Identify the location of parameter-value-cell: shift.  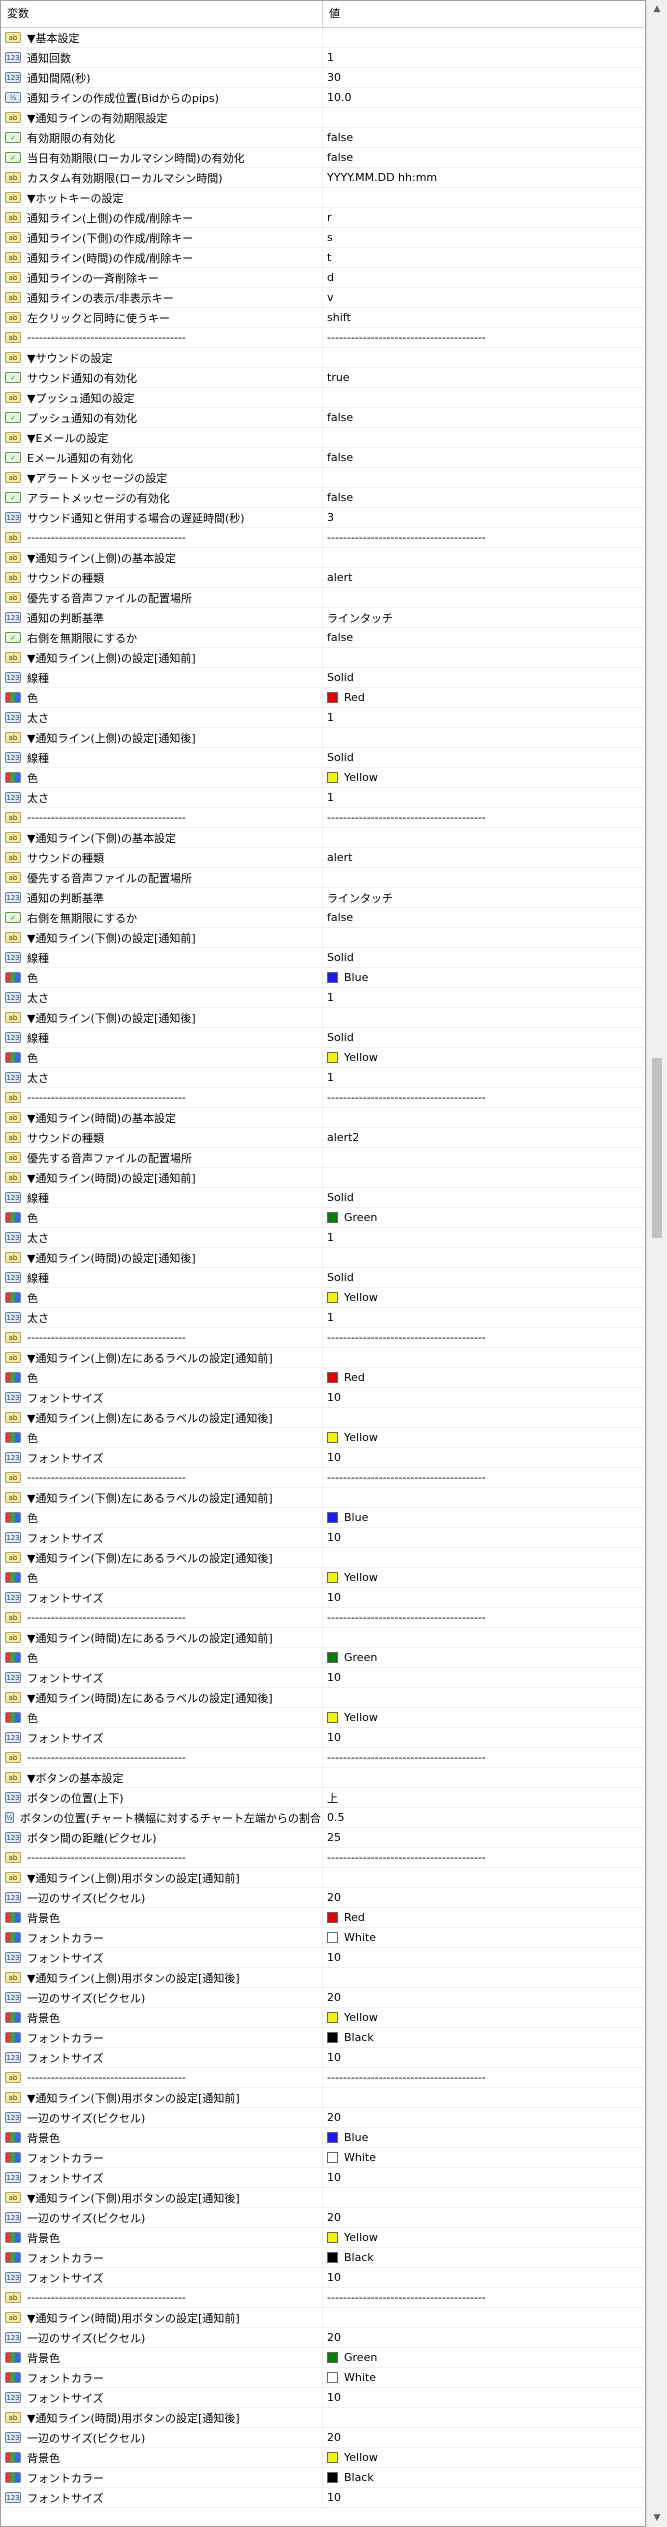
(484, 317).